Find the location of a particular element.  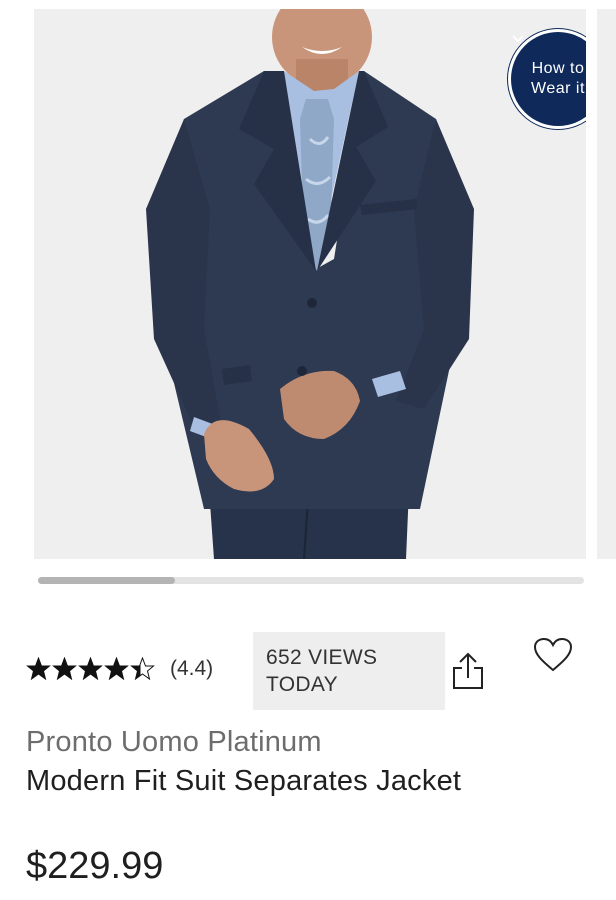

carousel-scroll-thumb is located at coordinates (106, 580).